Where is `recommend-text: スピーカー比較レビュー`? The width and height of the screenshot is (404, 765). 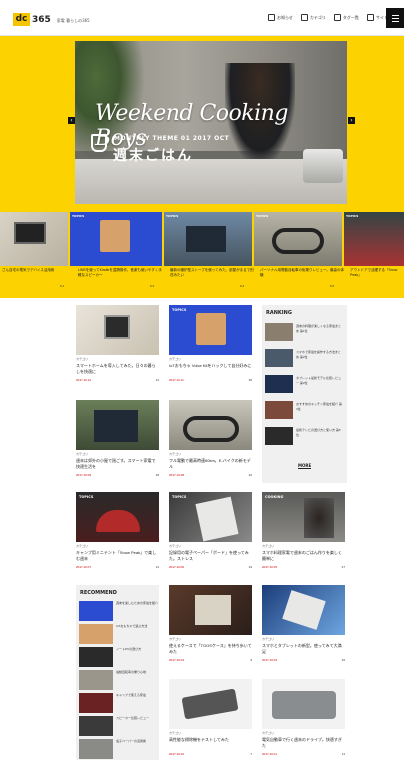 recommend-text: スピーカー比較レビュー is located at coordinates (133, 718).